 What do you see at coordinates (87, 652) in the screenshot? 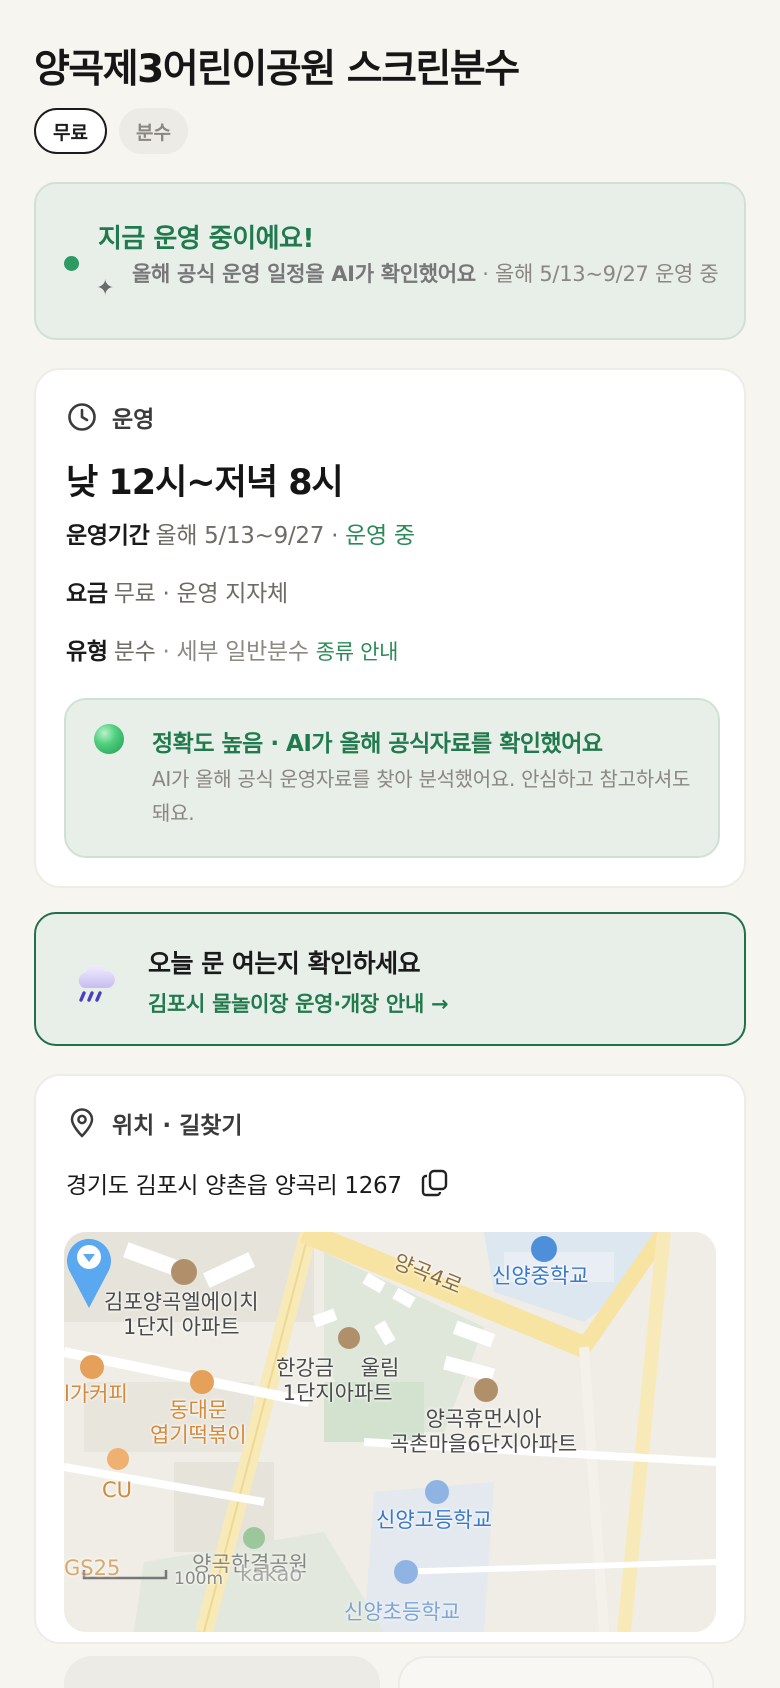
I see `type-key: 유형` at bounding box center [87, 652].